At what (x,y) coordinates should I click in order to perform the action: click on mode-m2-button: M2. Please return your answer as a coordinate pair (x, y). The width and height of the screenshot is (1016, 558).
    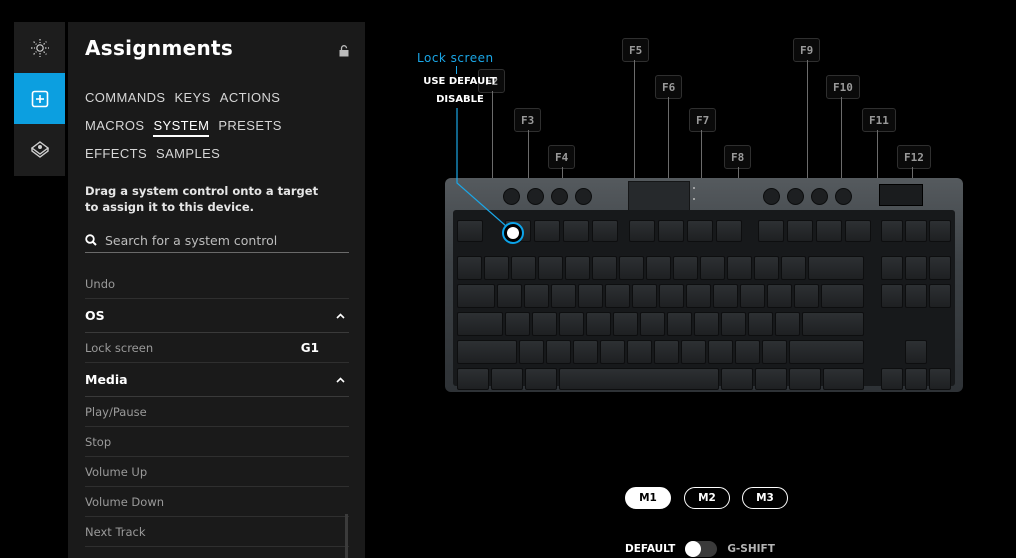
    Looking at the image, I should click on (707, 498).